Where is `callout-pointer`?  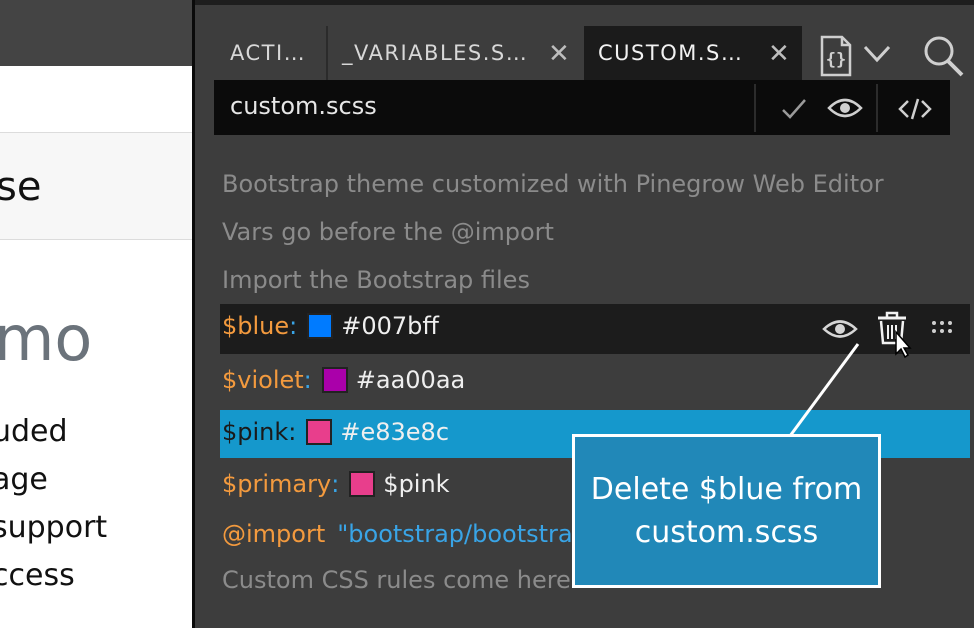
callout-pointer is located at coordinates (824, 390).